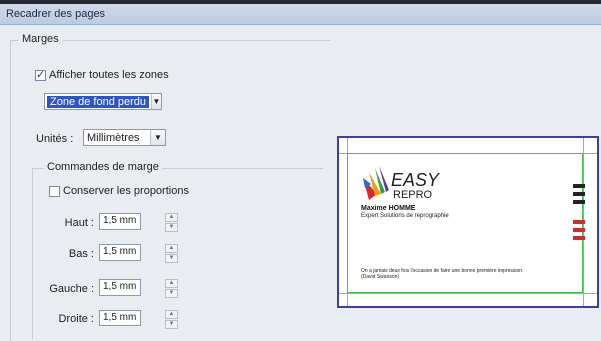  Describe the element at coordinates (413, 195) in the screenshot. I see `logo-text-repro: REPRO` at that location.